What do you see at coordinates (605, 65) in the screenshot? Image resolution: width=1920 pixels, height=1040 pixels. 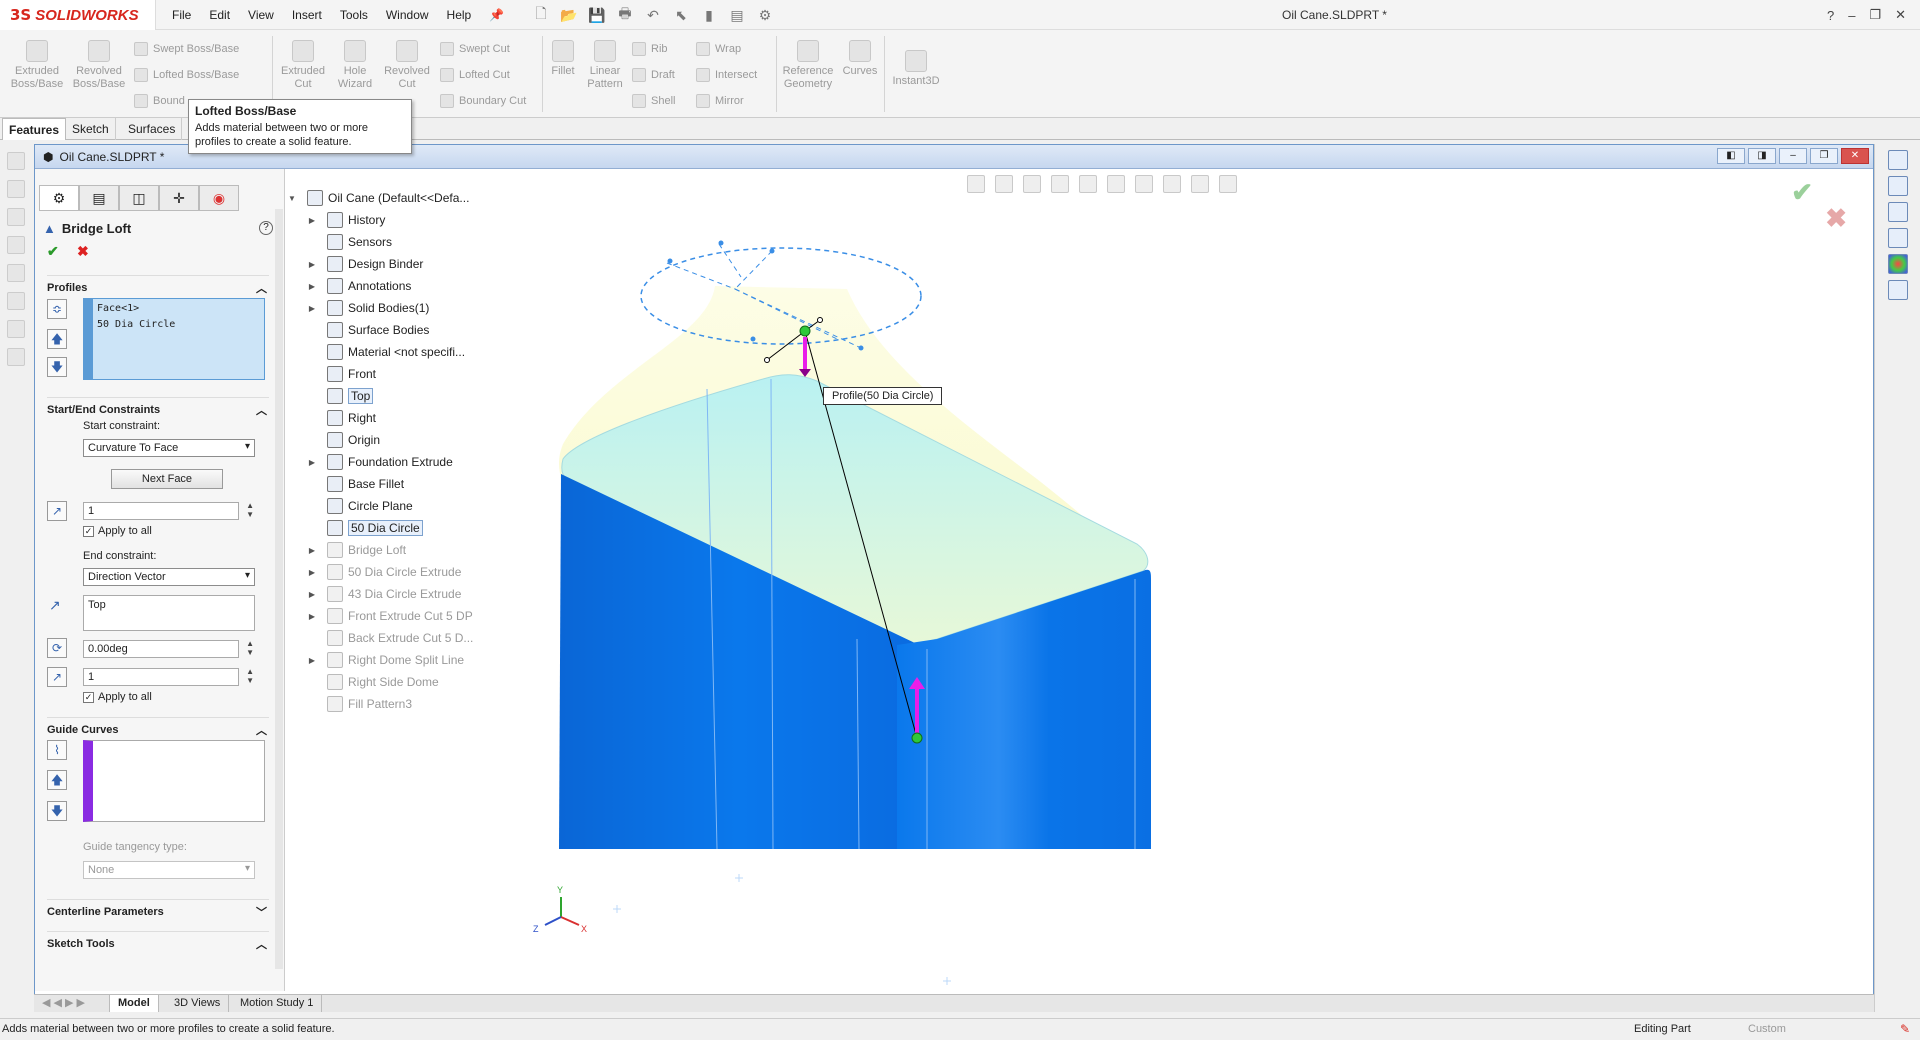 I see `linear-pattern-button: Linear Pattern` at bounding box center [605, 65].